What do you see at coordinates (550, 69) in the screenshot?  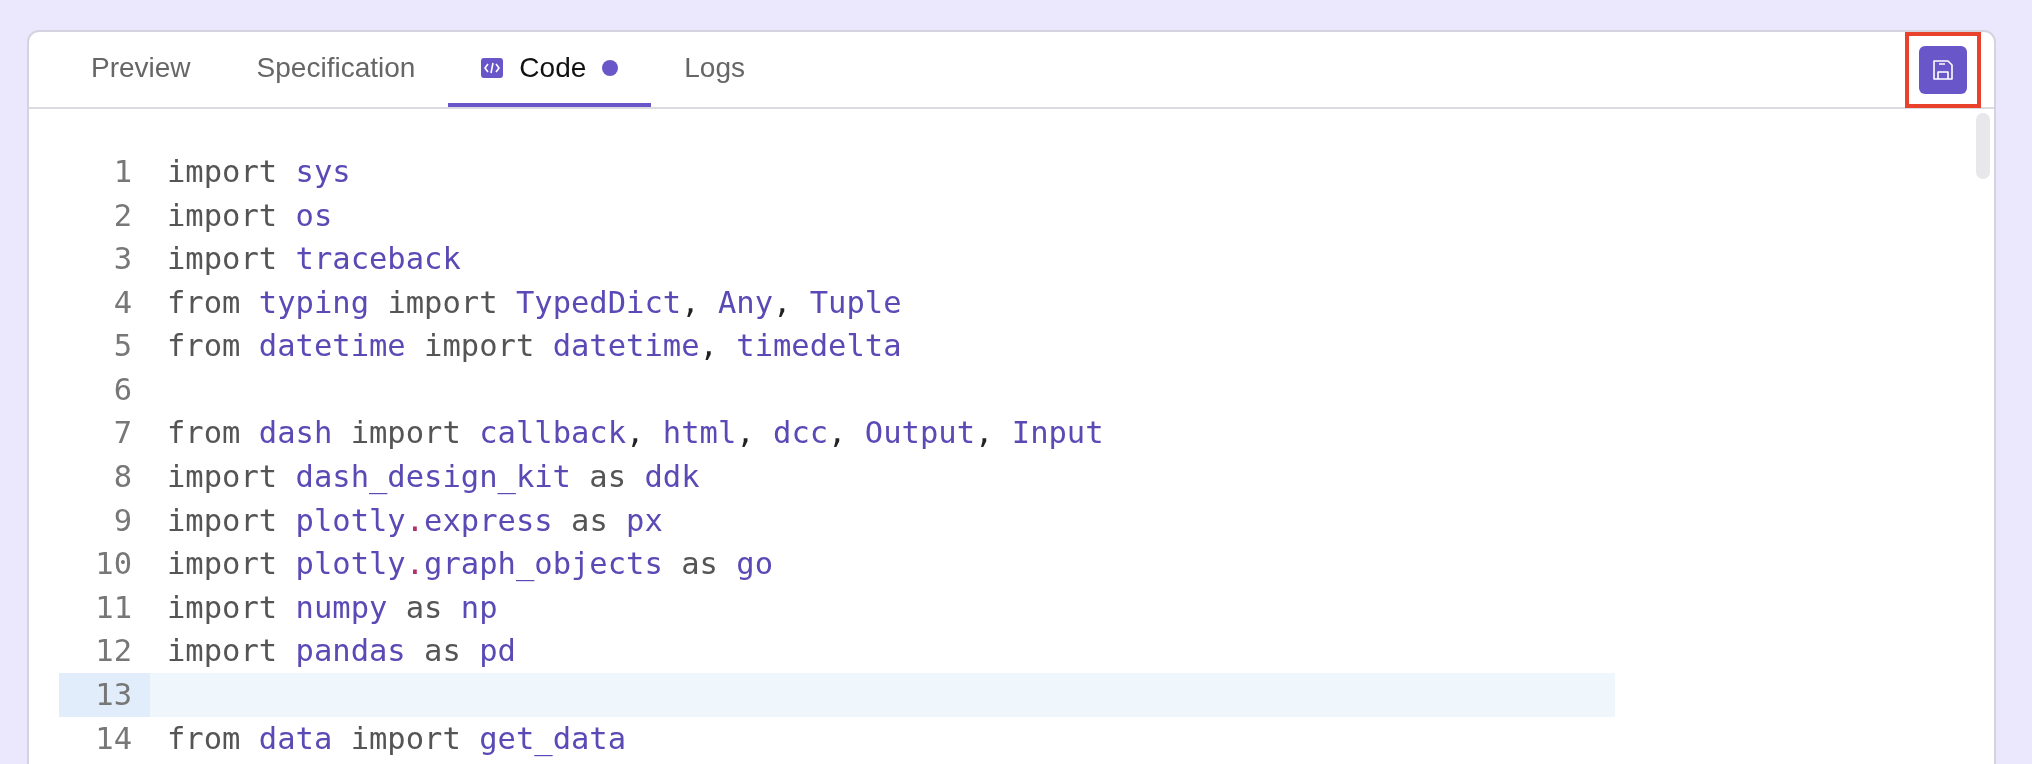 I see `tab: Code` at bounding box center [550, 69].